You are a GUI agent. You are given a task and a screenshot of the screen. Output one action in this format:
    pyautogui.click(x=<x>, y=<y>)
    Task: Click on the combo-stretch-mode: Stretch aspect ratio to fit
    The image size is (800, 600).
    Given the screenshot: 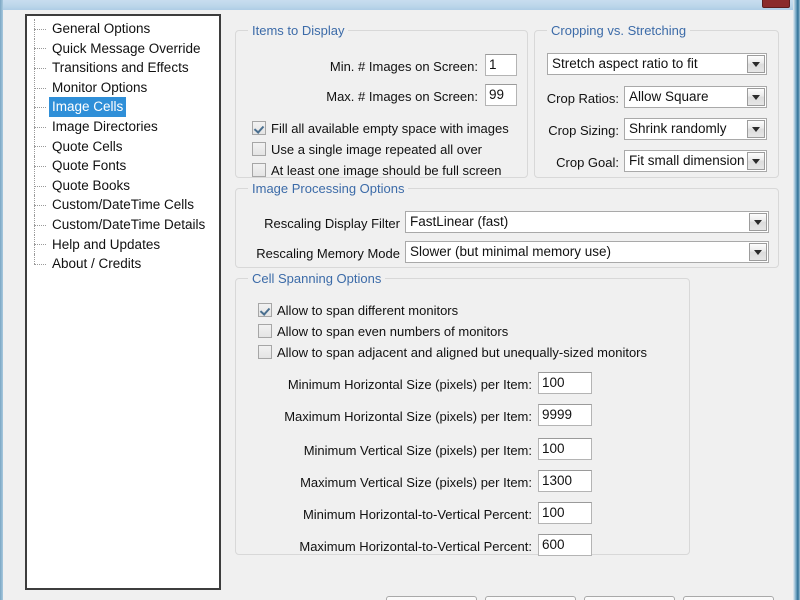 What is the action you would take?
    pyautogui.click(x=657, y=64)
    